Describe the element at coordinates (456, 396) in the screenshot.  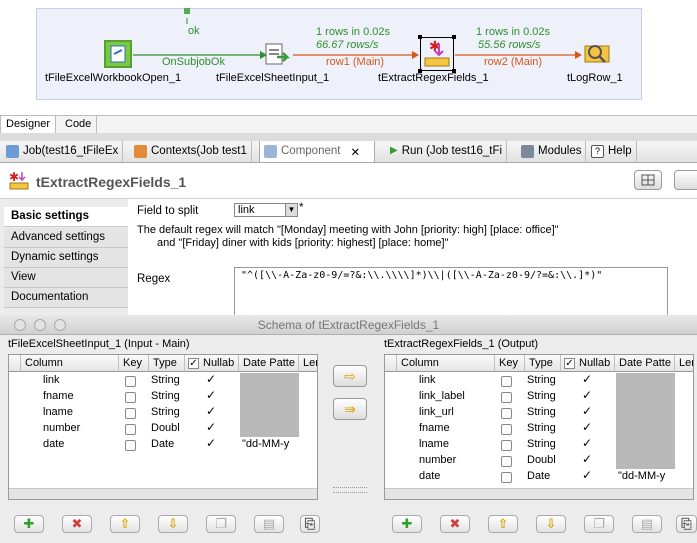
I see `column-name-cell: link_label` at that location.